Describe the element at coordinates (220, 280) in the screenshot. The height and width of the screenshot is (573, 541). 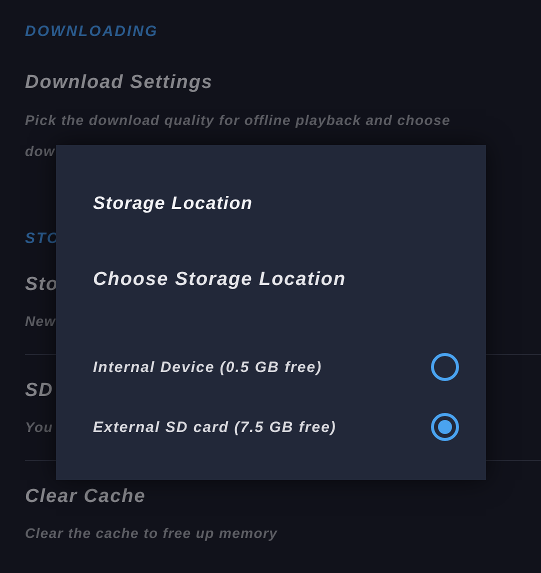
I see `dialog-heading: Choose Storage Location` at that location.